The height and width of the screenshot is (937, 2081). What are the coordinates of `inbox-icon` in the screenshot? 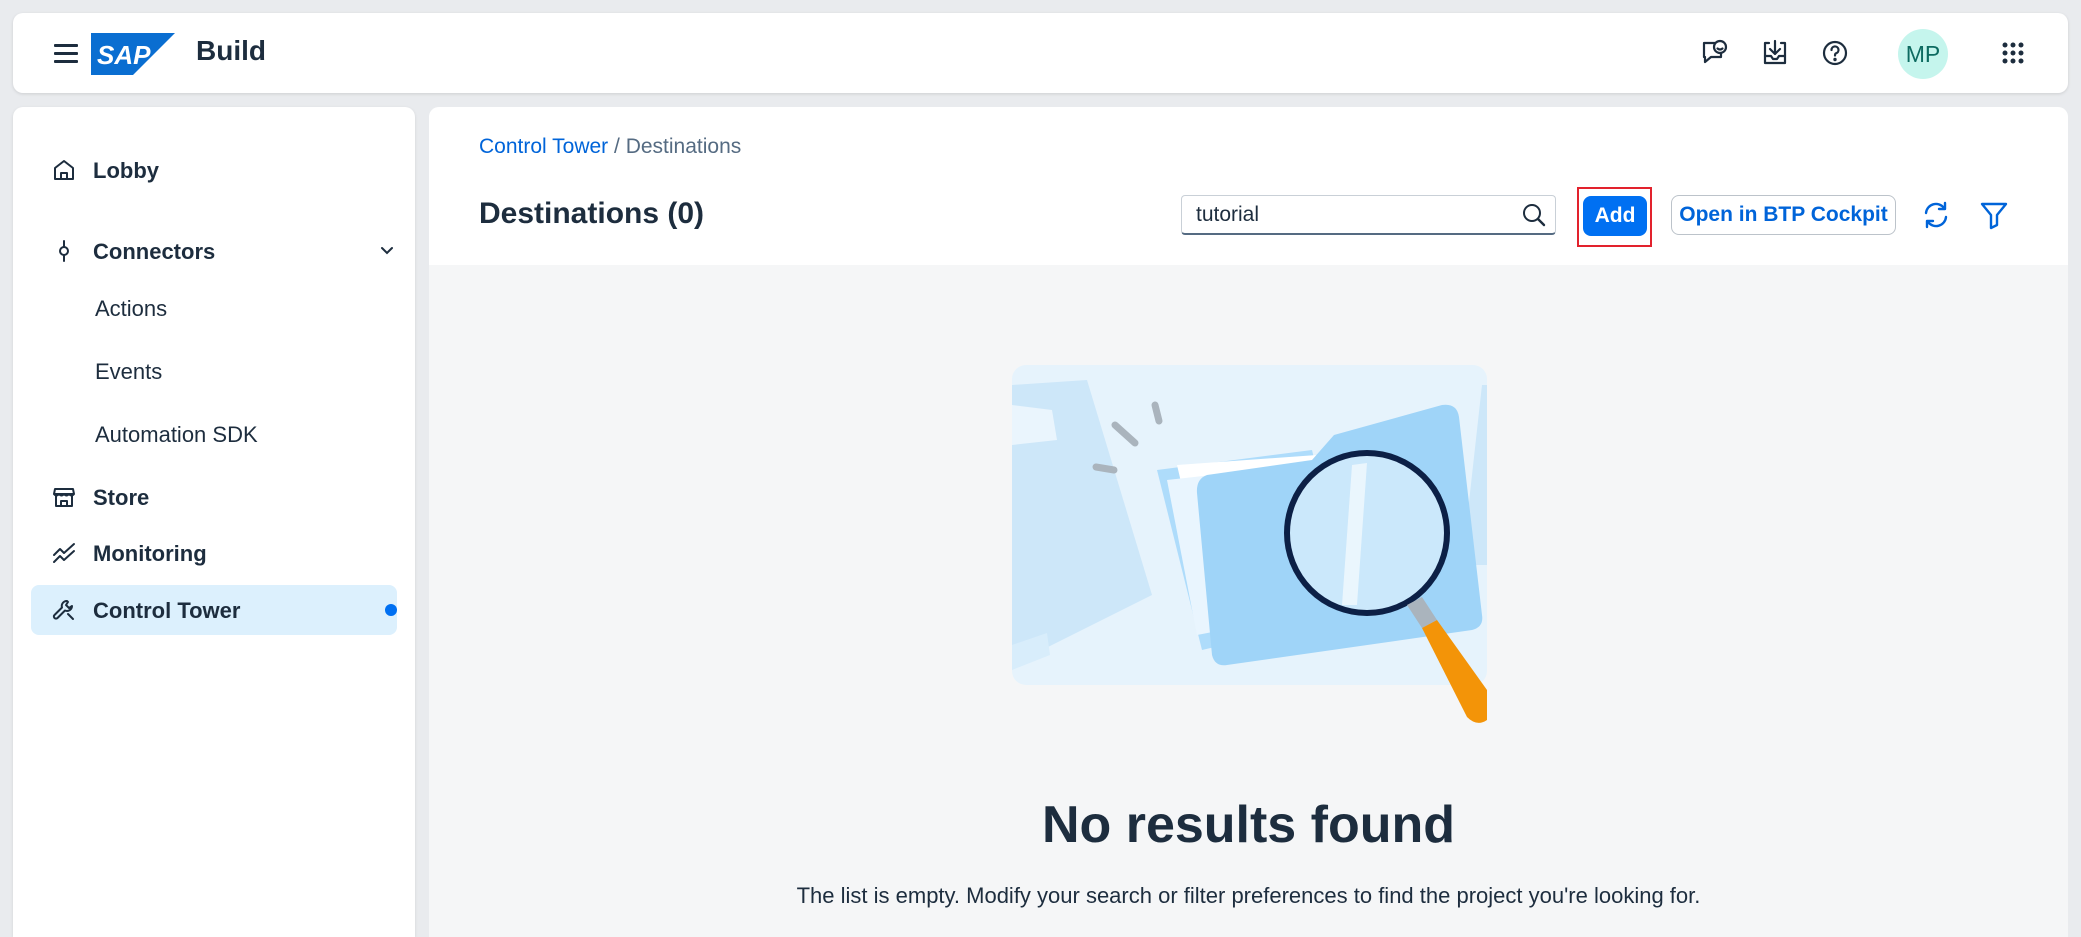 It's located at (1775, 53).